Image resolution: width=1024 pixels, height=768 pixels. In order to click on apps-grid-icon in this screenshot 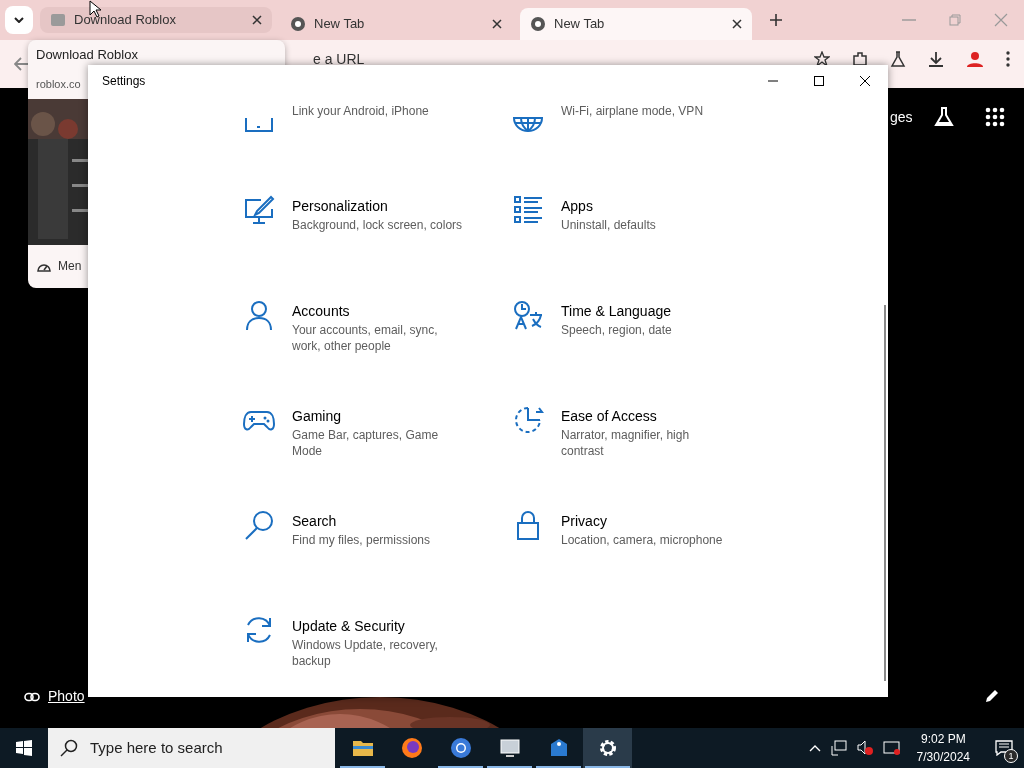, I will do `click(994, 117)`.